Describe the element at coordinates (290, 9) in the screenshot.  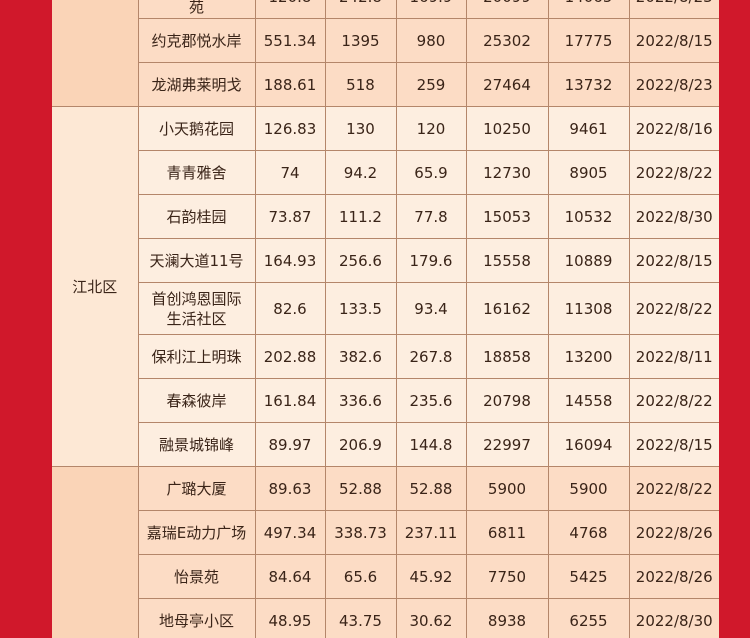
I see `value-1-cell: 120.8` at that location.